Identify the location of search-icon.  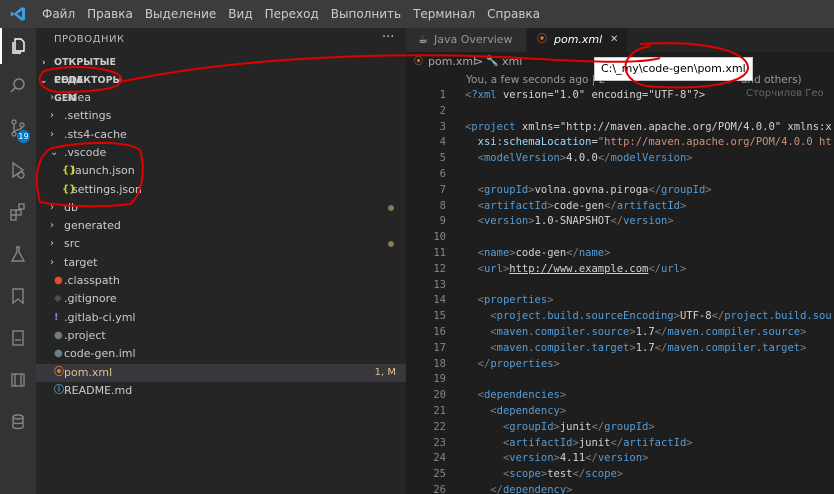
(18, 86).